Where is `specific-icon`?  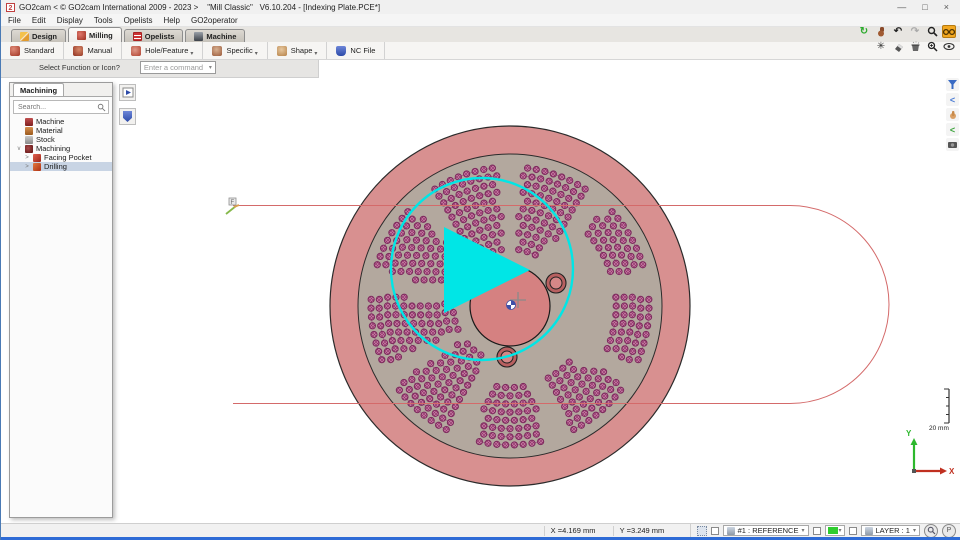 specific-icon is located at coordinates (217, 50).